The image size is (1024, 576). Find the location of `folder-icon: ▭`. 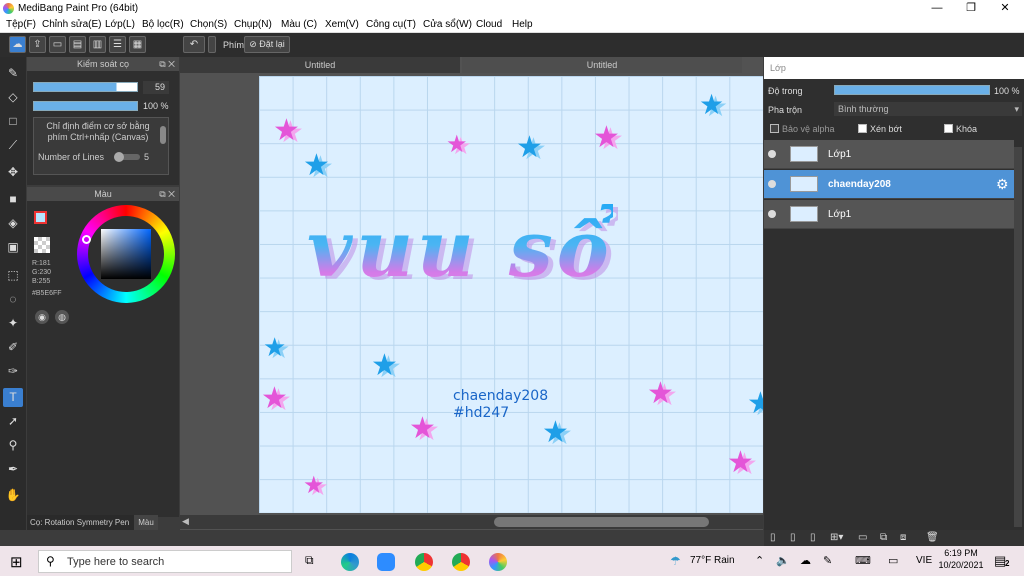

folder-icon: ▭ is located at coordinates (862, 537).